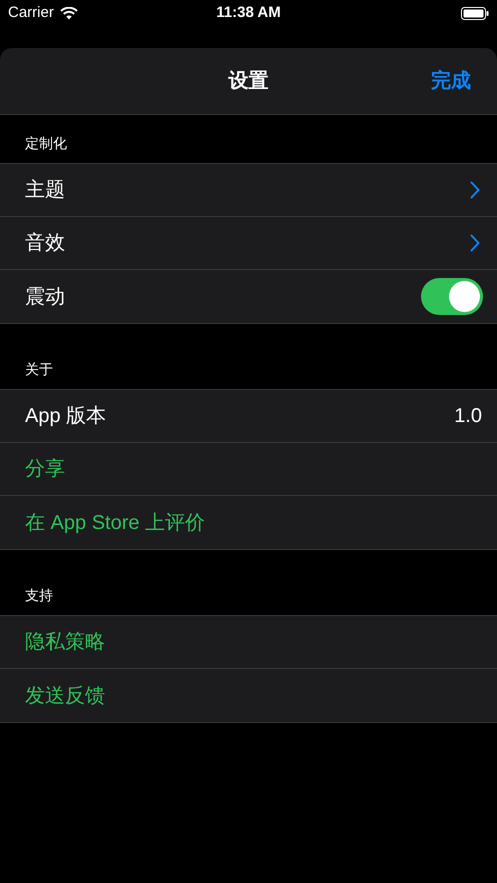 This screenshot has height=883, width=497. I want to click on settings-row: App 版本 1.0, so click(248, 416).